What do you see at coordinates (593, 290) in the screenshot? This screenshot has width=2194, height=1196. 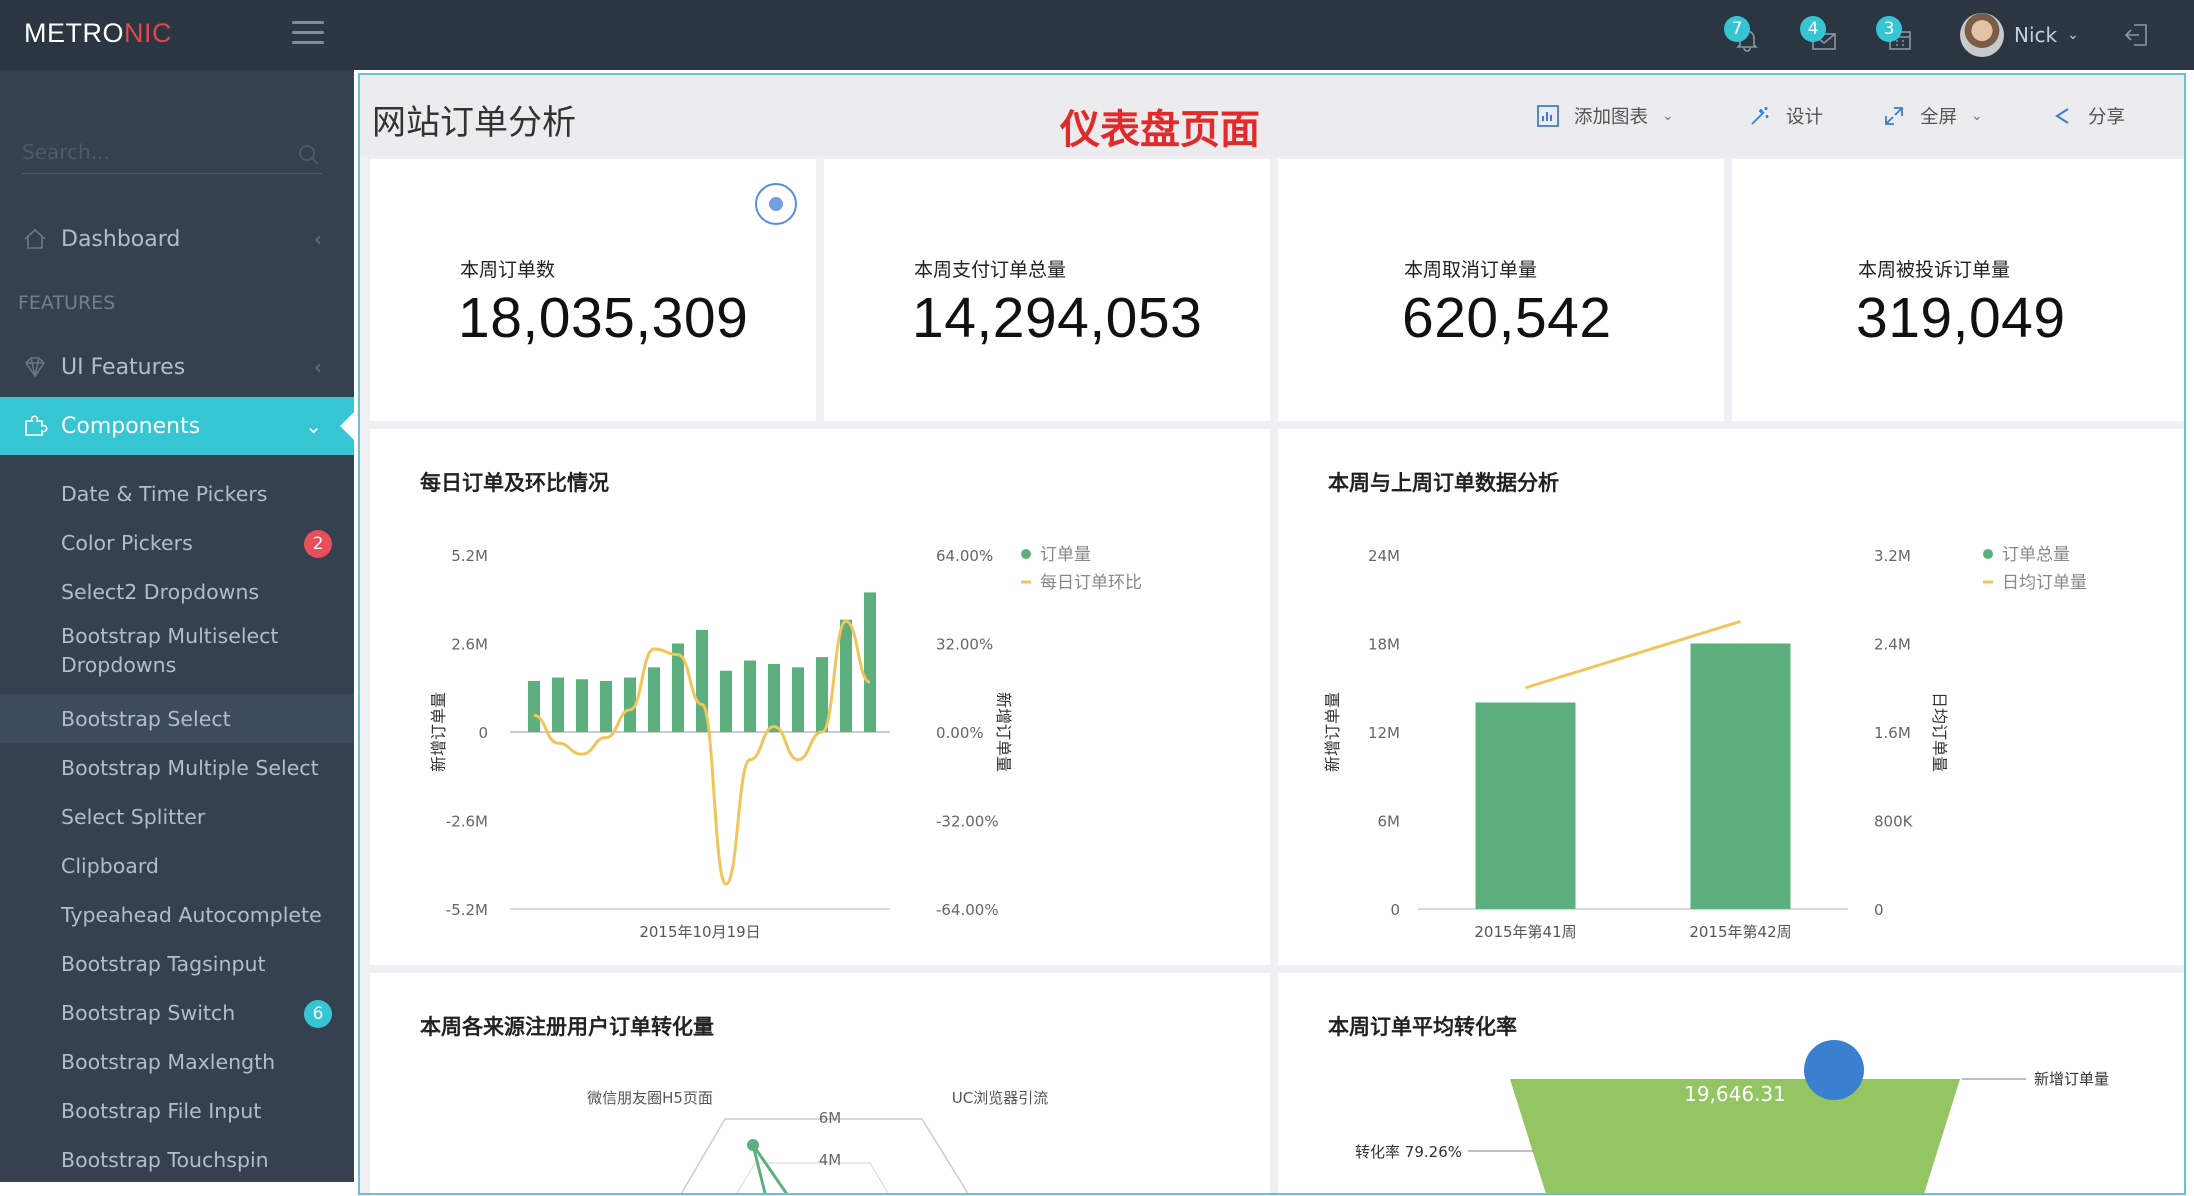 I see `kpi-card: 本周订单数 18,035,309` at bounding box center [593, 290].